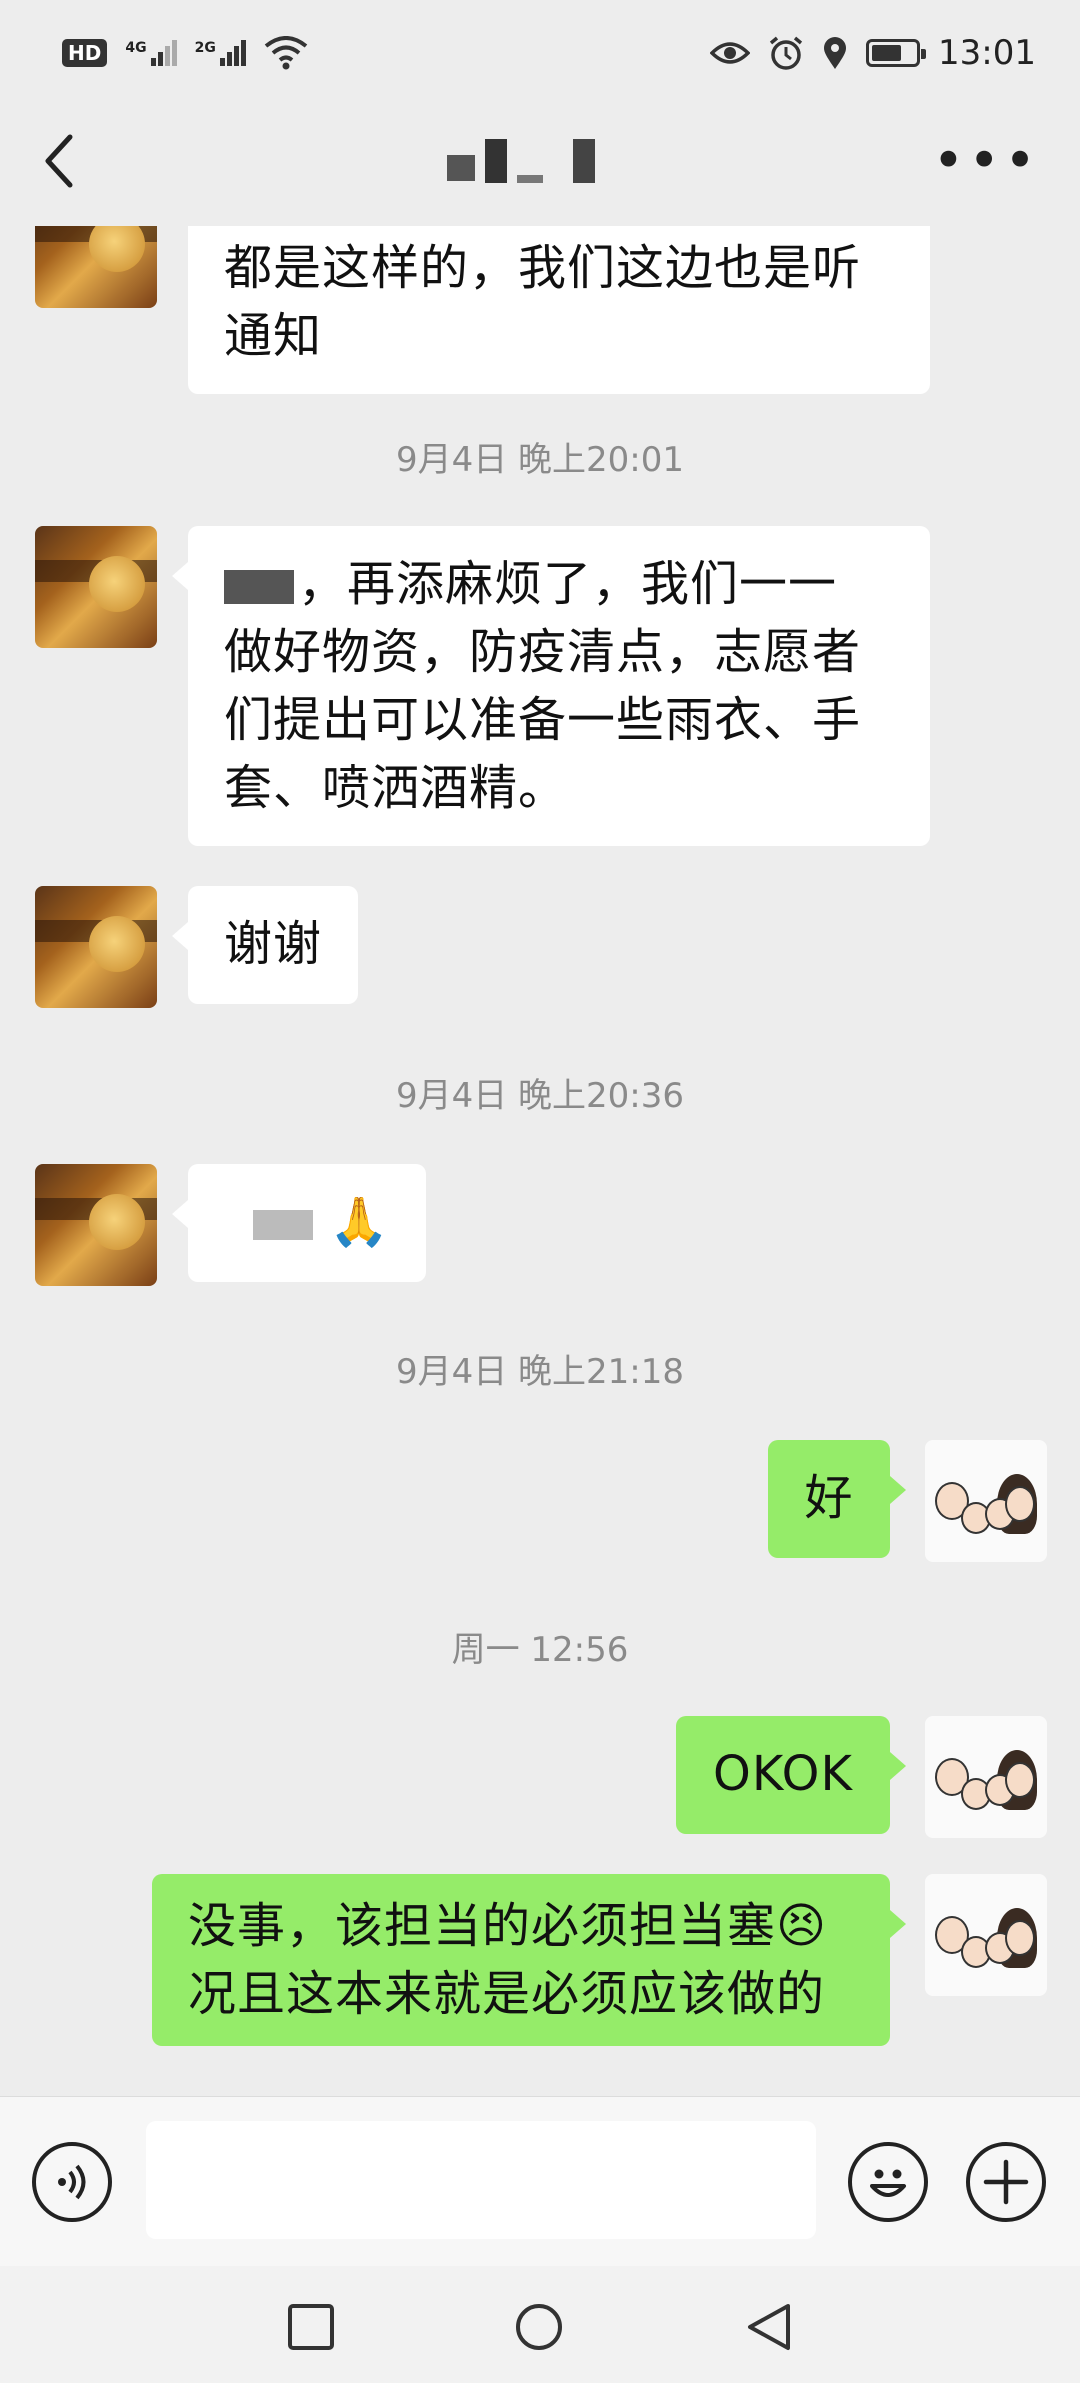  What do you see at coordinates (835, 53) in the screenshot?
I see `location-icon` at bounding box center [835, 53].